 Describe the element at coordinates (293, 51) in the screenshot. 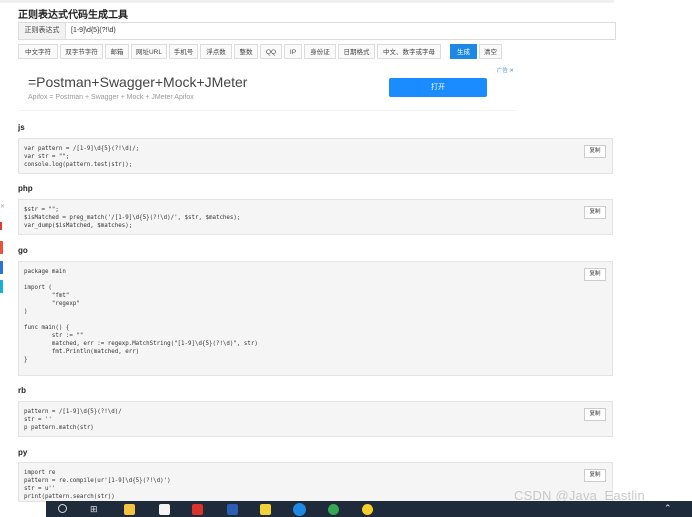

I see `btn-ip: IP` at that location.